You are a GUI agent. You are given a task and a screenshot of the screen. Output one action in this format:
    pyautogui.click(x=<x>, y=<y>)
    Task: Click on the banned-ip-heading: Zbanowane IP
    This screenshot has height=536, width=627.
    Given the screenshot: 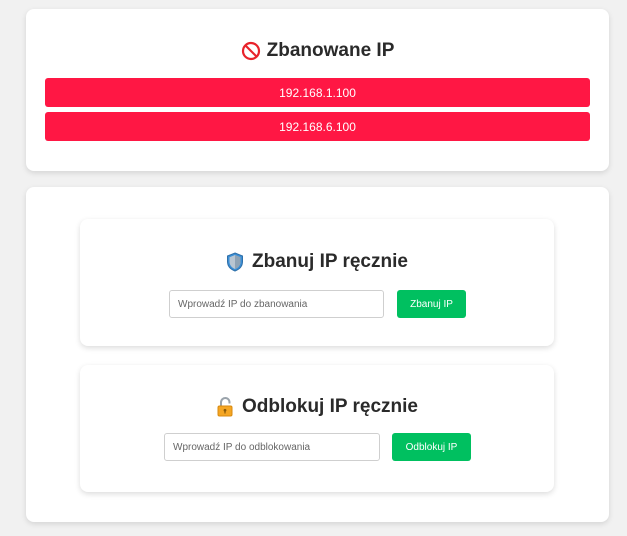 What is the action you would take?
    pyautogui.click(x=317, y=51)
    